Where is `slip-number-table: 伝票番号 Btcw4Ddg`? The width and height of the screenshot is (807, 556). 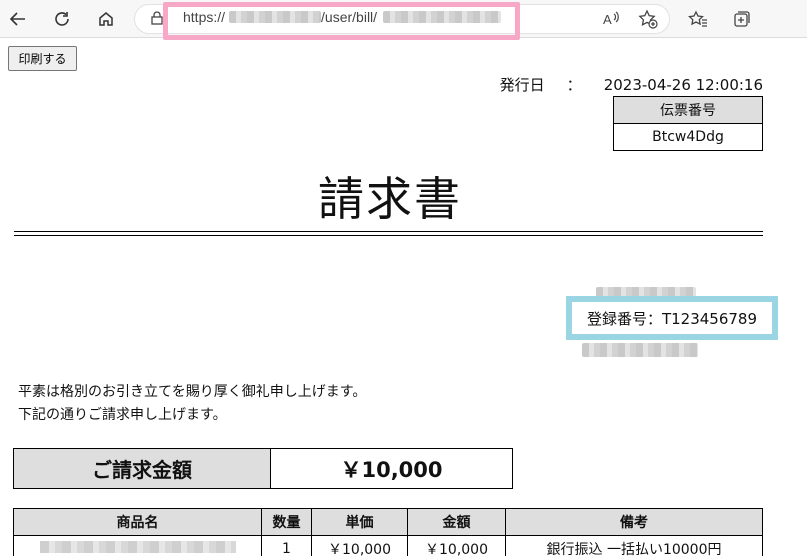 slip-number-table: 伝票番号 Btcw4Ddg is located at coordinates (688, 123).